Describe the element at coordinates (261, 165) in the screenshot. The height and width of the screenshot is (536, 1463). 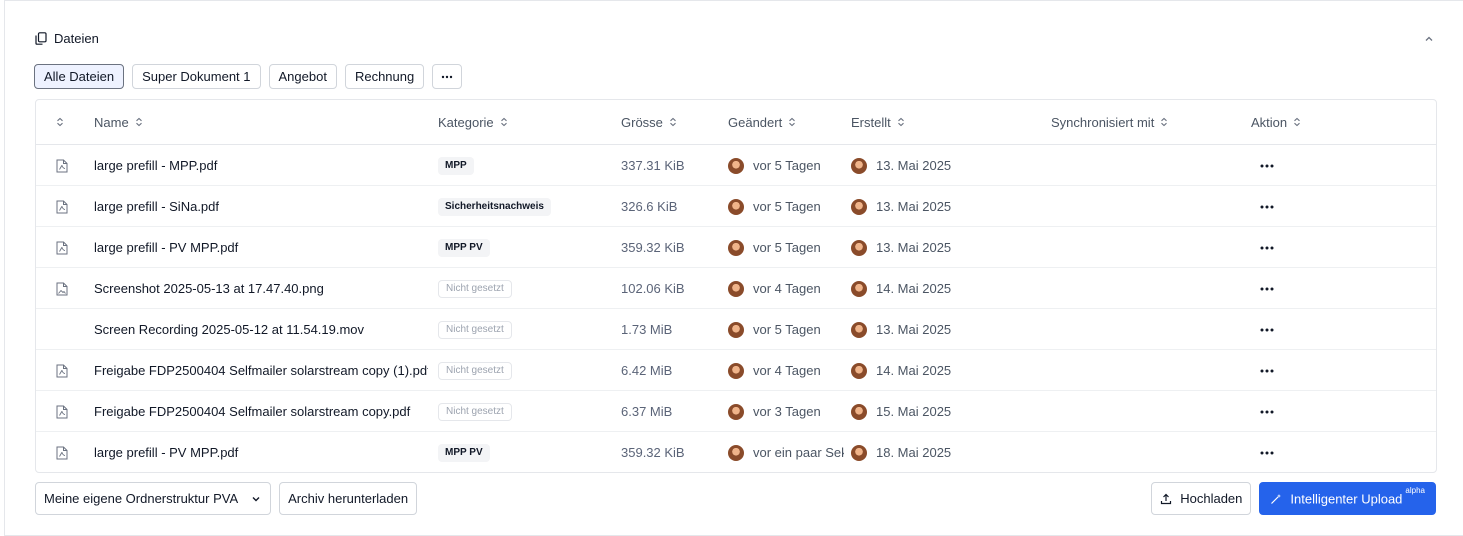
I see `file-name: large prefill - MPP.pdf` at that location.